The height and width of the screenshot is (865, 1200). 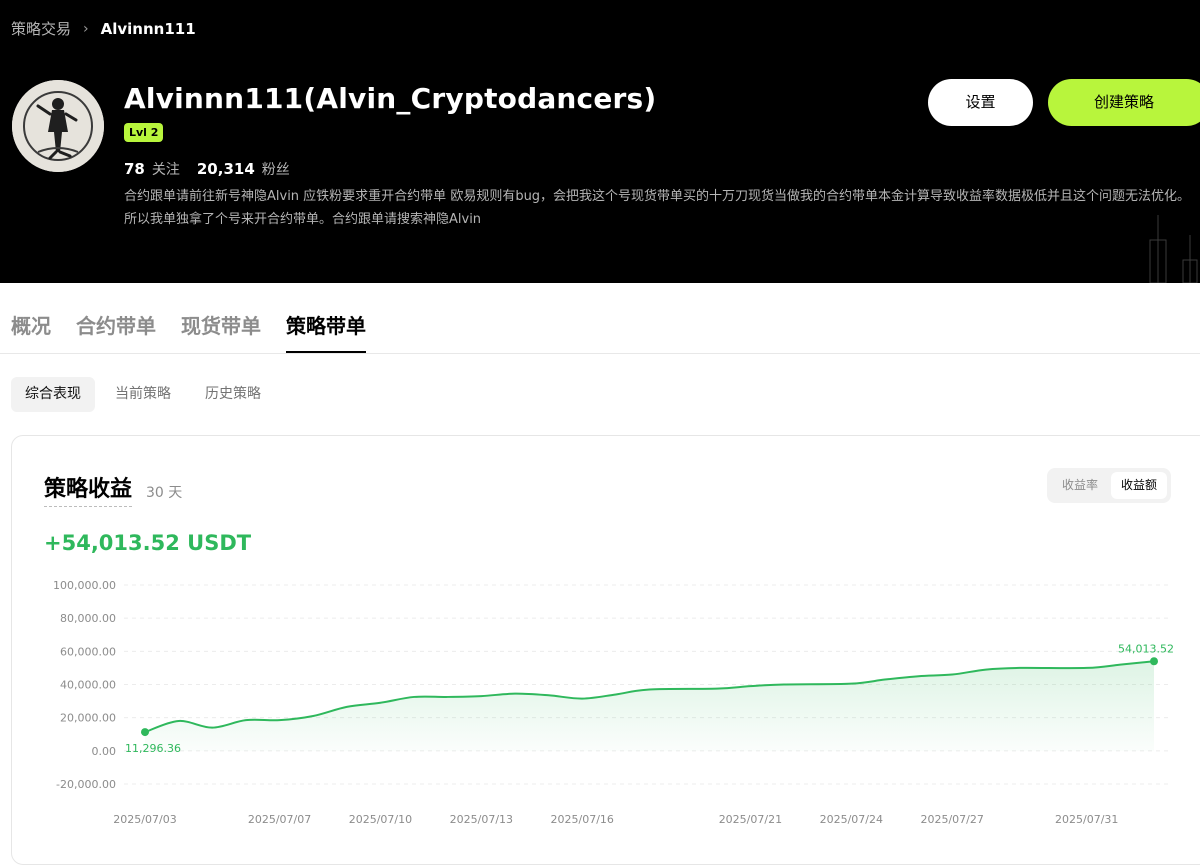 What do you see at coordinates (116, 331) in the screenshot?
I see `tab-contract-copy: 合约带单` at bounding box center [116, 331].